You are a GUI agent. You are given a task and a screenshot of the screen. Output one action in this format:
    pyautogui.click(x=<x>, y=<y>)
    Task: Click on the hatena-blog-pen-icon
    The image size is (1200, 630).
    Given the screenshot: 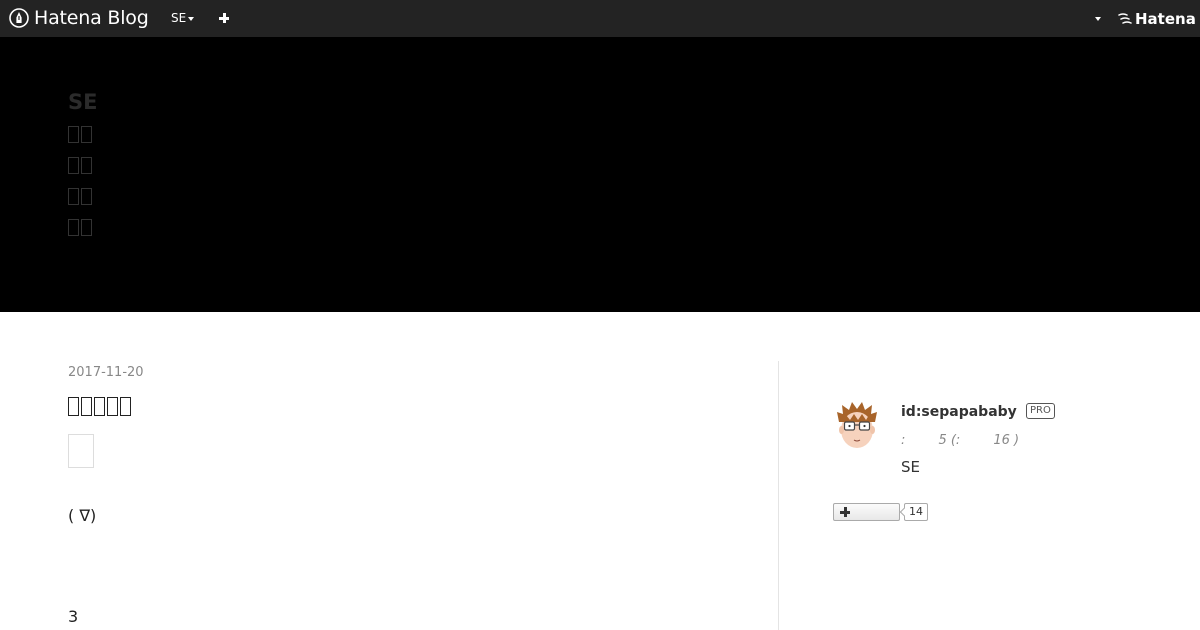 What is the action you would take?
    pyautogui.click(x=19, y=18)
    